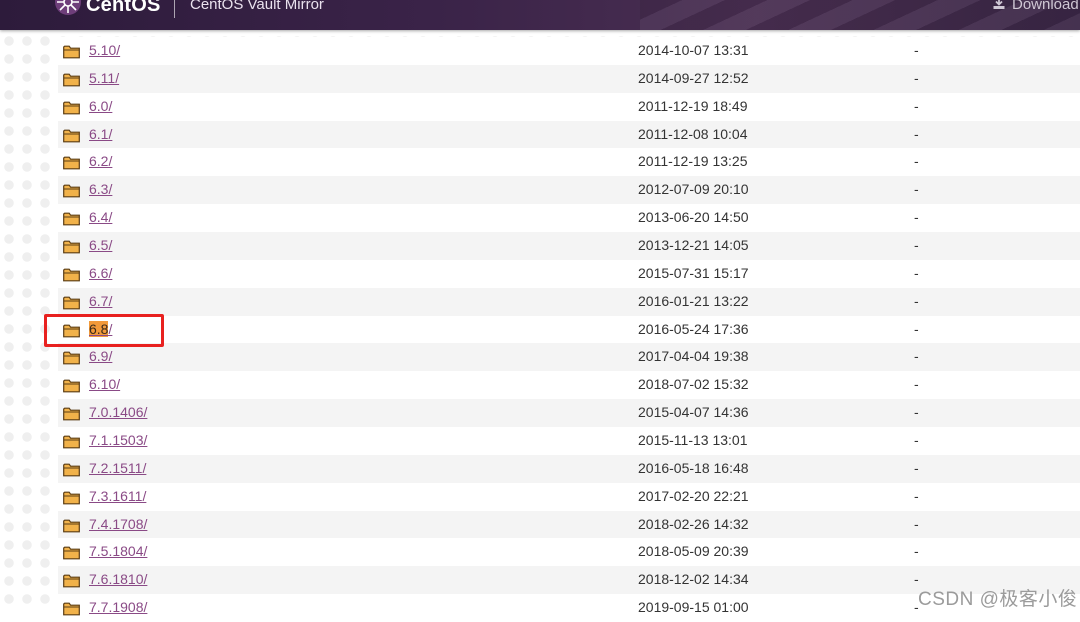  I want to click on table-row: 5.11/2014-09-27 12:52 -, so click(569, 78).